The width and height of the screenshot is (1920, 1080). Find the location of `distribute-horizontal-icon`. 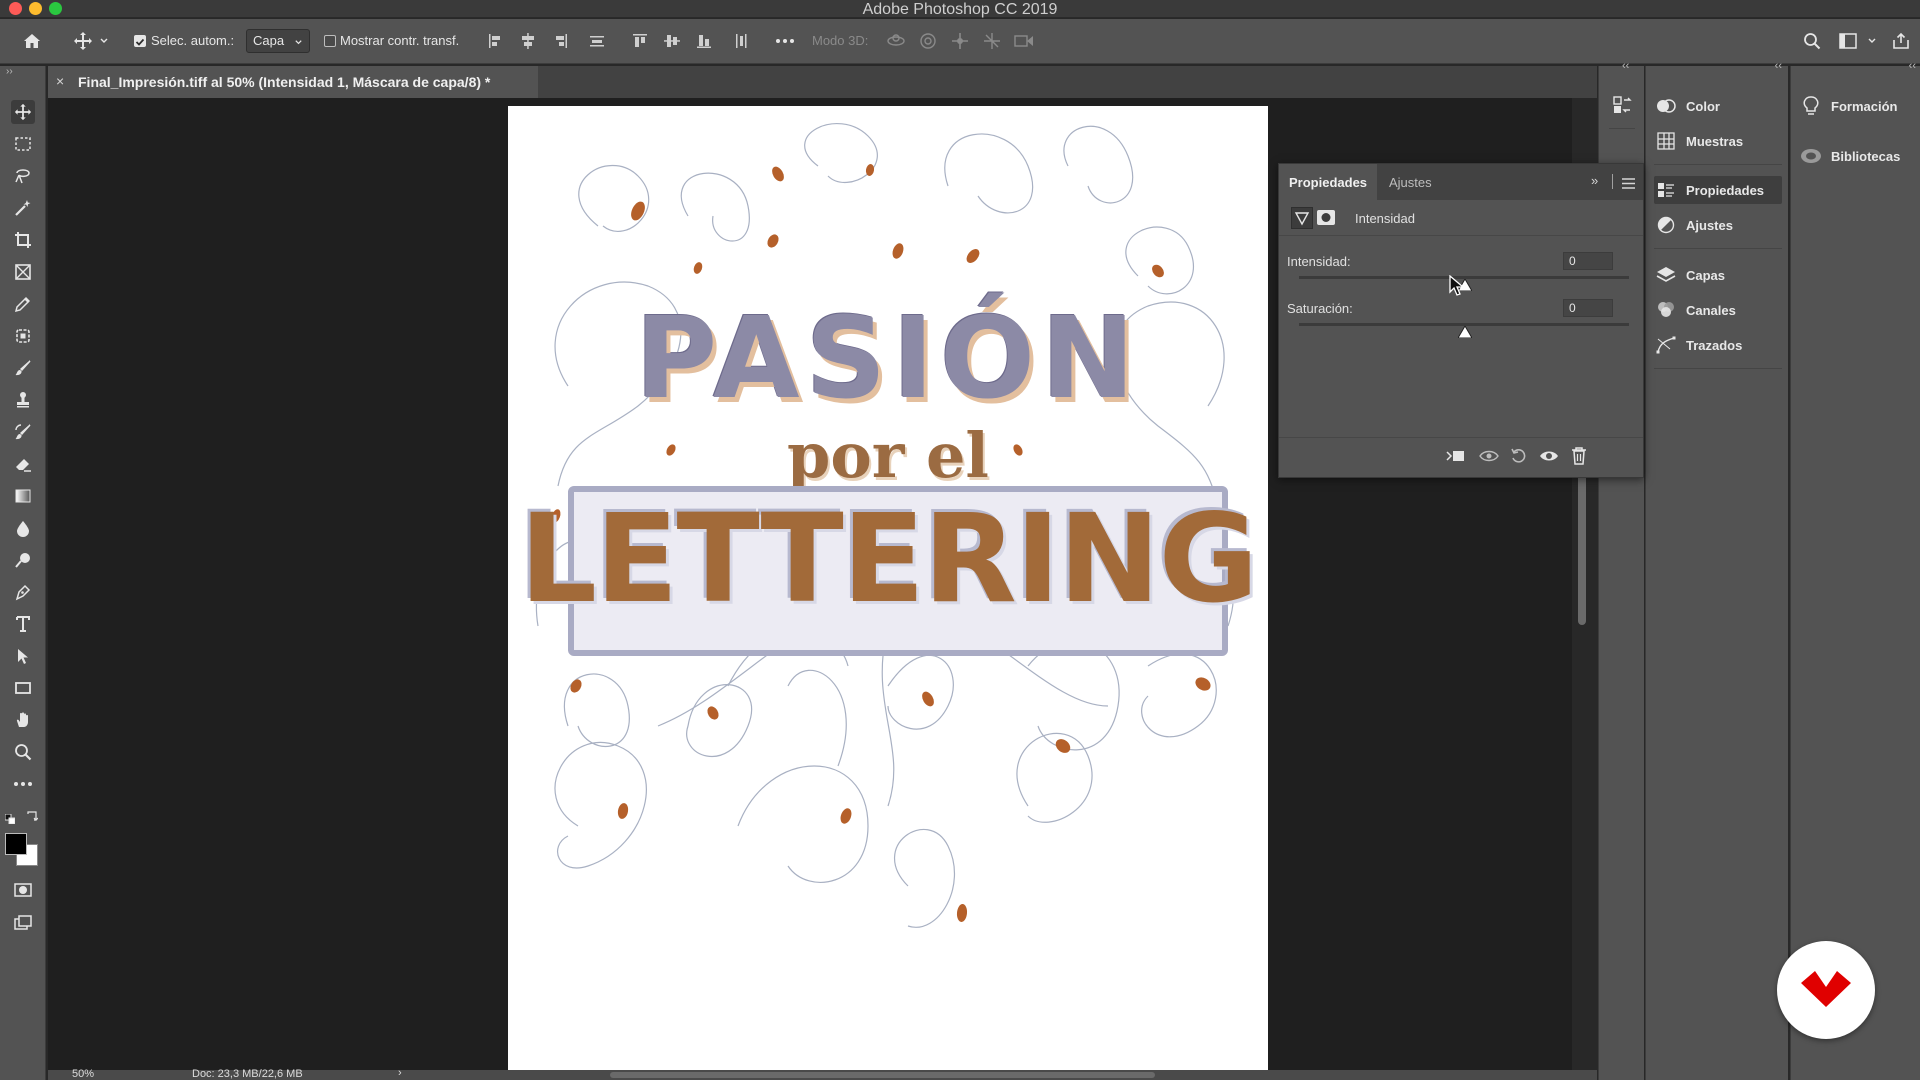

distribute-horizontal-icon is located at coordinates (597, 41).